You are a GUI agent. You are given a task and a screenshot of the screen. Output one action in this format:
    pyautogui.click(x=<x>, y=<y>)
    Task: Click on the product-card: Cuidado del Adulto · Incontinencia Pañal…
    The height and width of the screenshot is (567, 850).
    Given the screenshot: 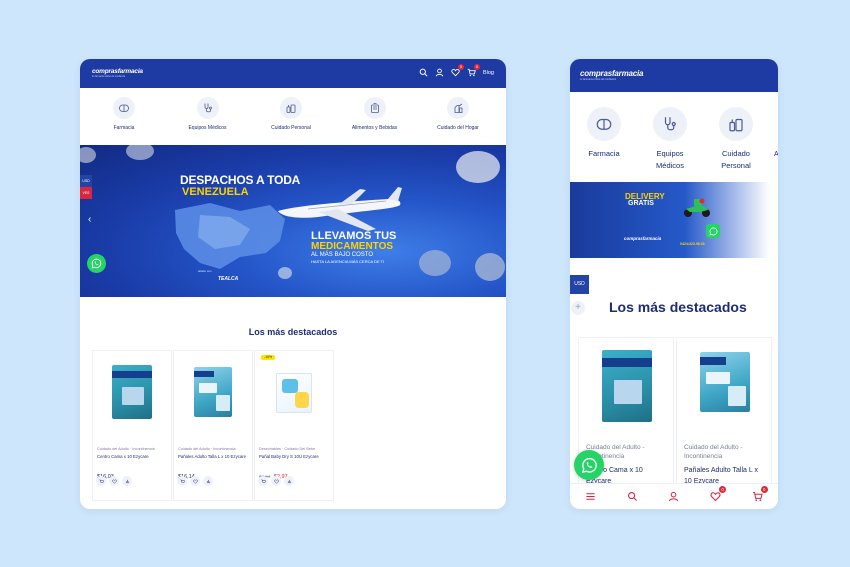 What is the action you would take?
    pyautogui.click(x=213, y=425)
    